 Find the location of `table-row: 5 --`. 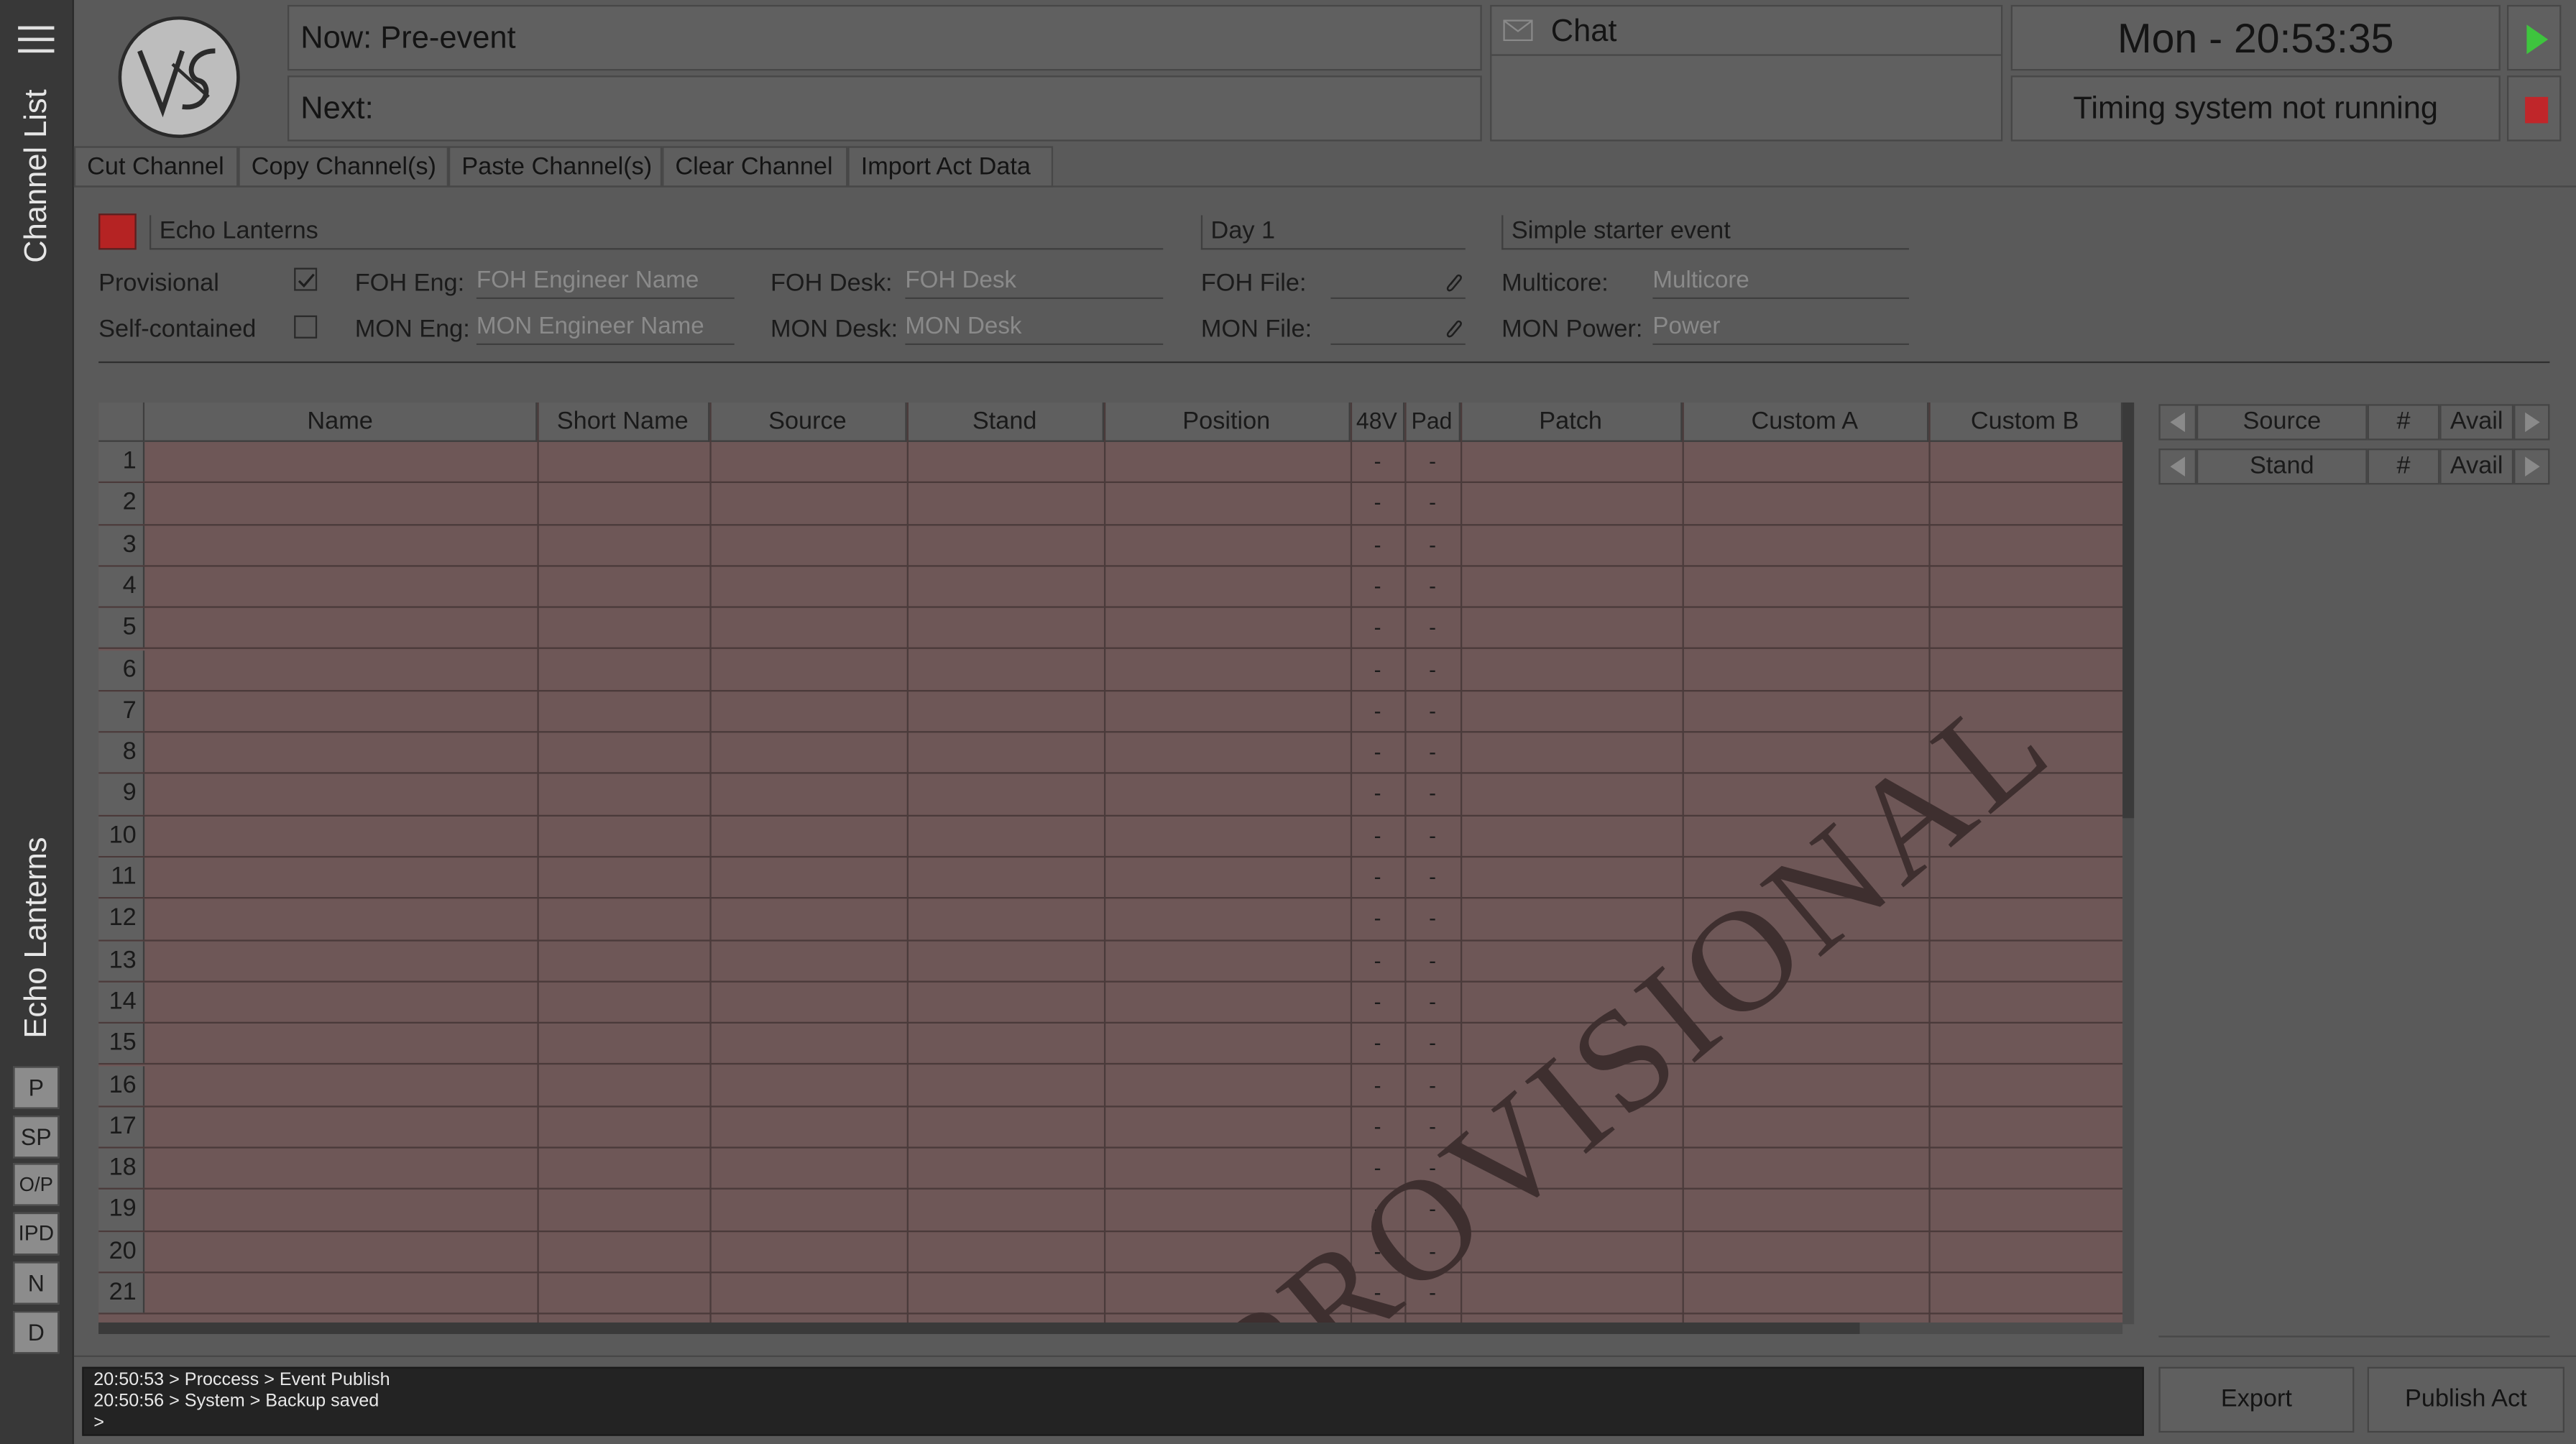

table-row: 5 -- is located at coordinates (1110, 629).